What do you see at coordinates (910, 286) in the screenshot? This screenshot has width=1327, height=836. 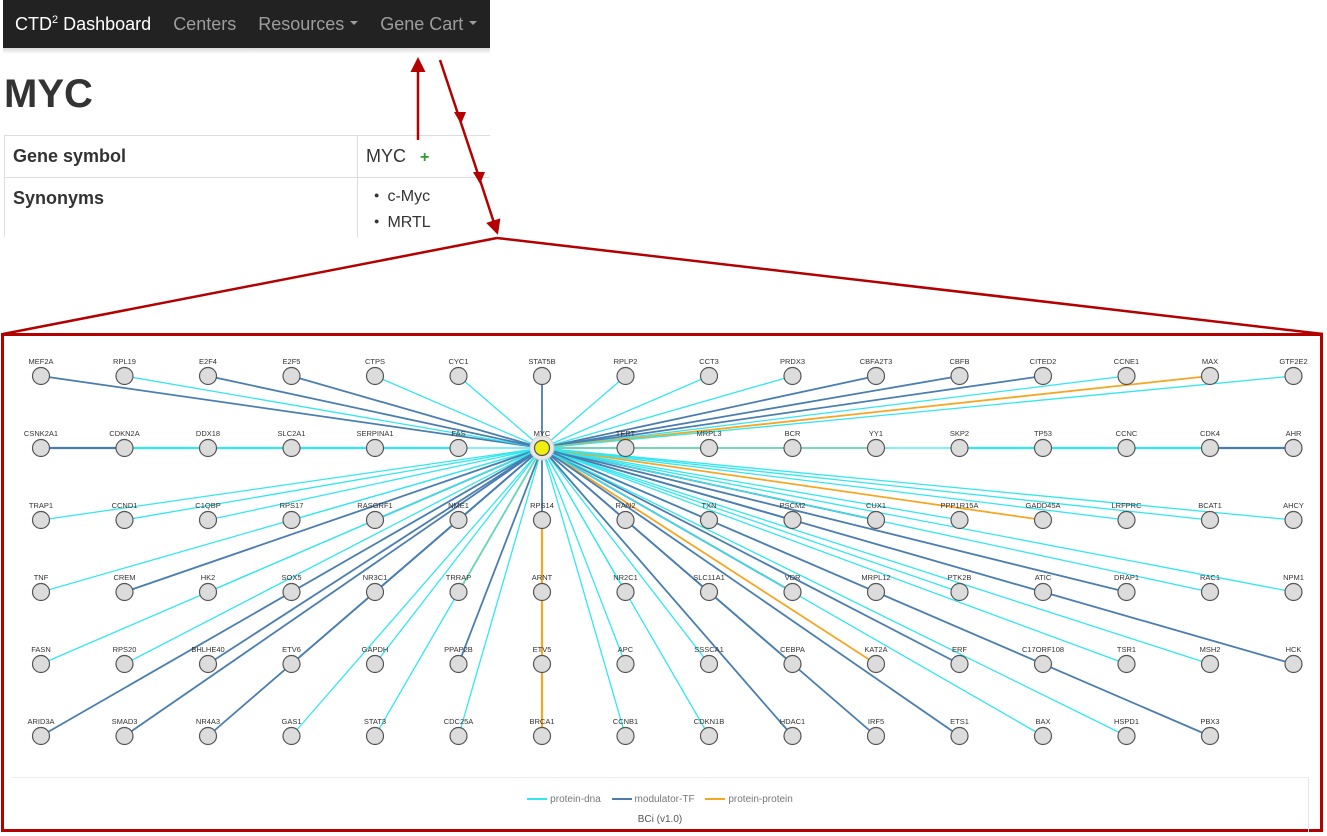 I see `zoom-line-right` at bounding box center [910, 286].